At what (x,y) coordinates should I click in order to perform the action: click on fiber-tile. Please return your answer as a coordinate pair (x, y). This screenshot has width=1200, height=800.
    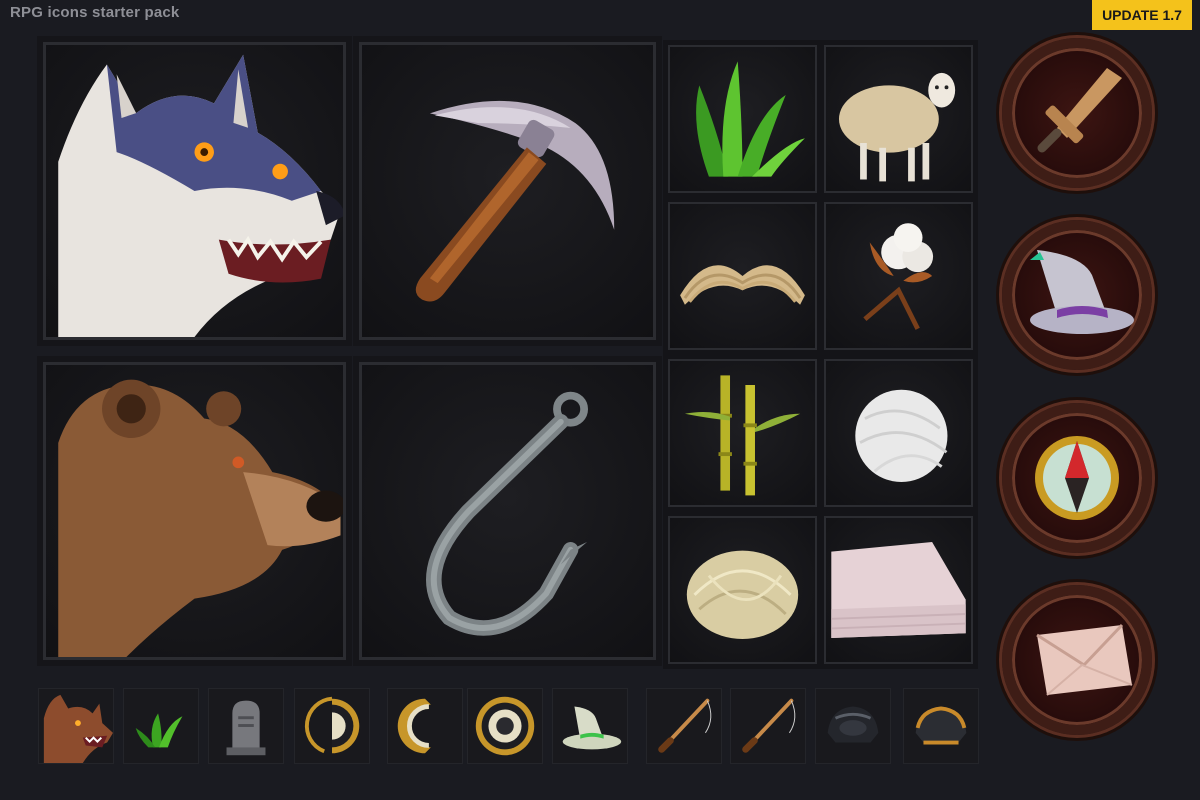
    Looking at the image, I should click on (742, 590).